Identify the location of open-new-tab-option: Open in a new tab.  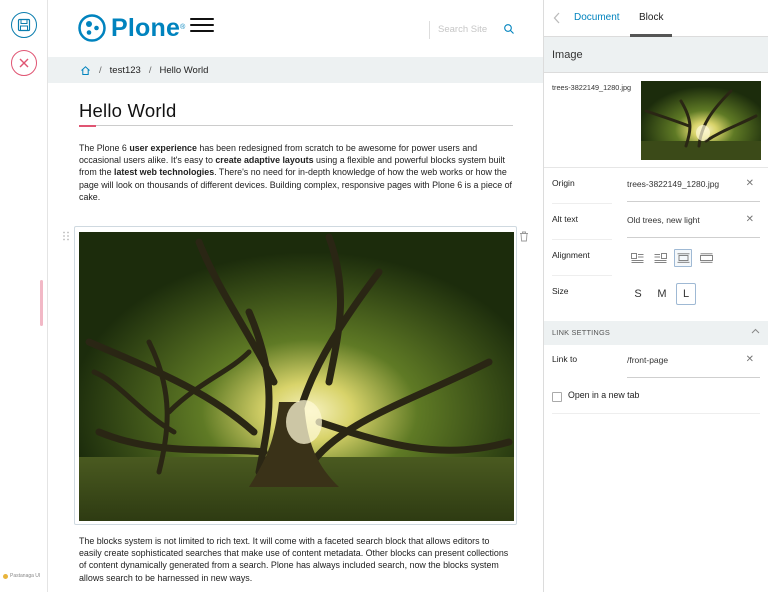
(656, 402).